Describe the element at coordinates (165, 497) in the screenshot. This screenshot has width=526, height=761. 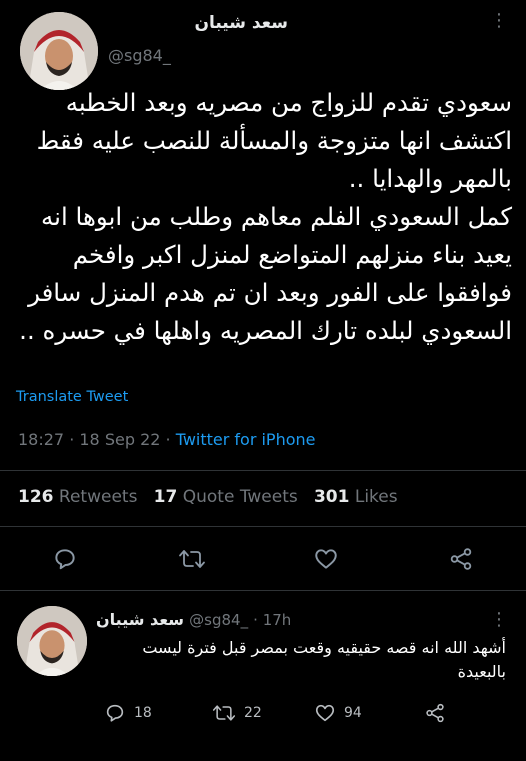
I see `quotes-count: 17` at that location.